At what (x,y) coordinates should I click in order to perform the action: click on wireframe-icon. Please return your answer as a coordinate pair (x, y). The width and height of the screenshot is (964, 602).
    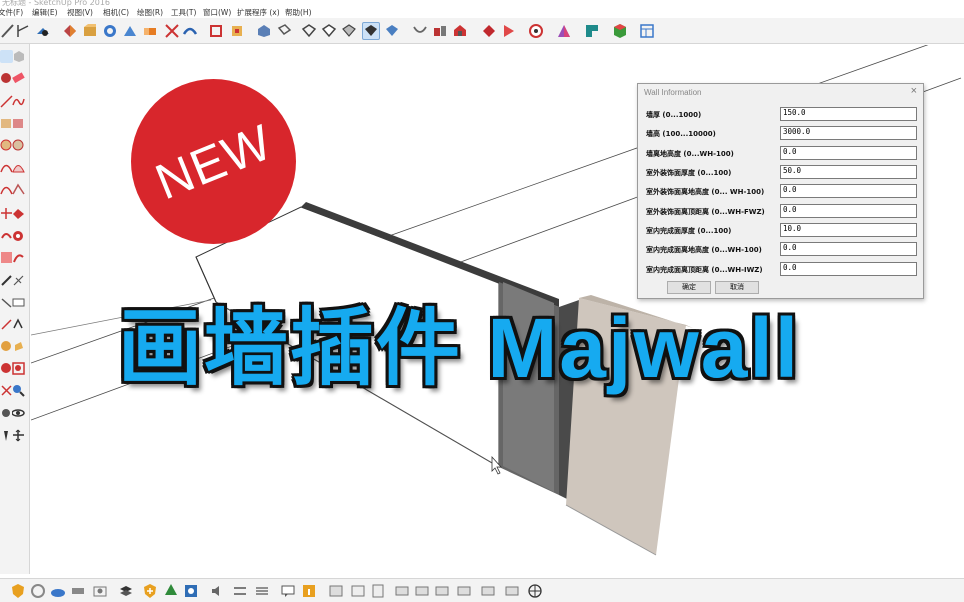
    Looking at the image, I should click on (329, 31).